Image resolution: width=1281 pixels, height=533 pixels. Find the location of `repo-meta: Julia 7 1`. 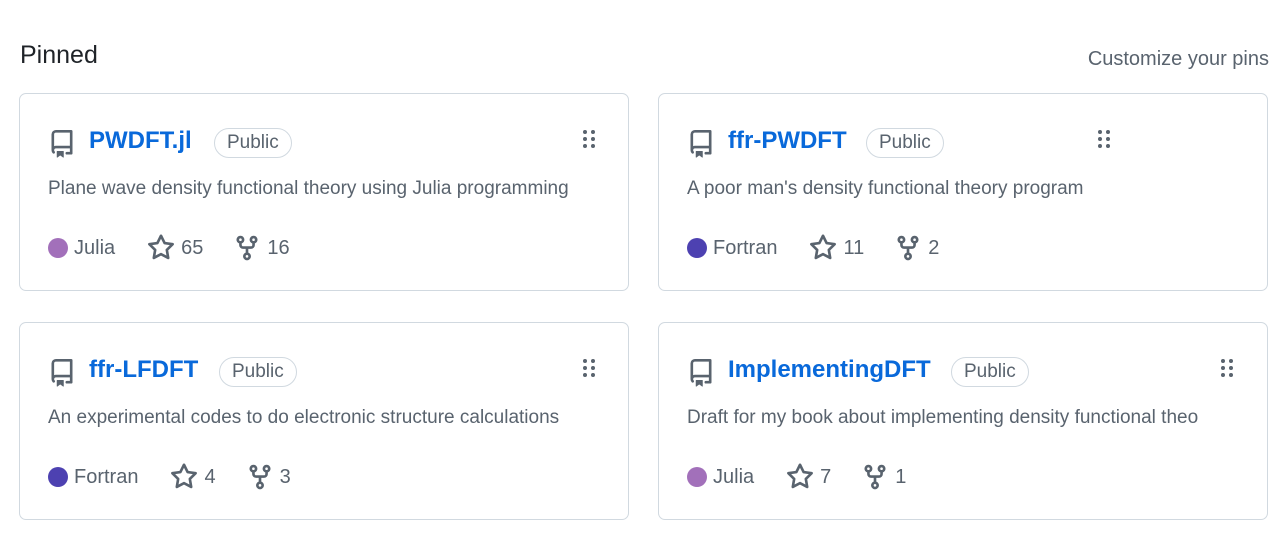

repo-meta: Julia 7 1 is located at coordinates (811, 477).